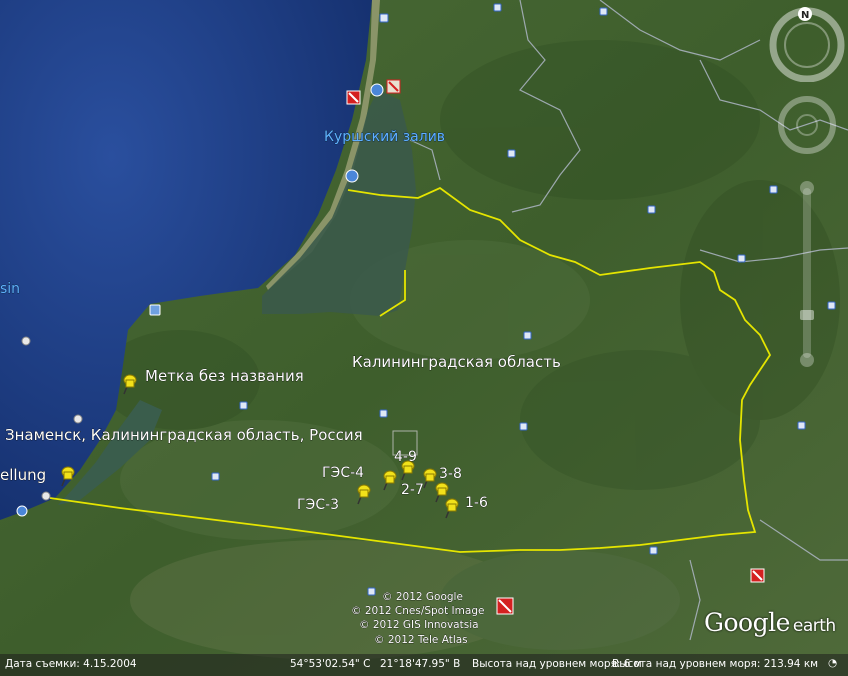 The image size is (848, 676). What do you see at coordinates (747, 622) in the screenshot?
I see `logo-google-text: Google` at bounding box center [747, 622].